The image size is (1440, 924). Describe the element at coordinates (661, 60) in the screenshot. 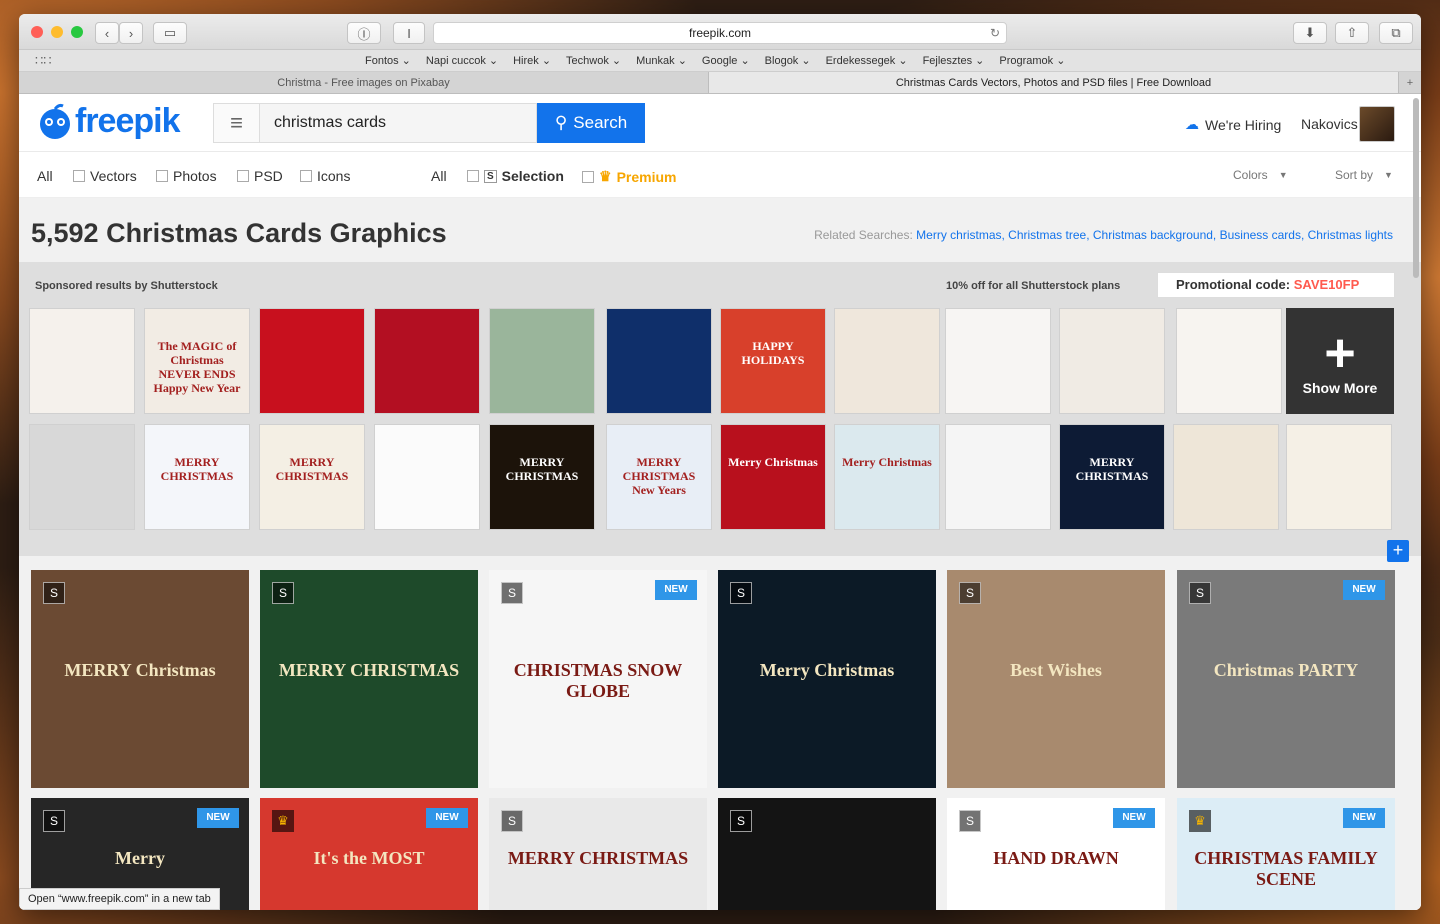

I see `bookmark-munkak: Munkak ⌄` at that location.